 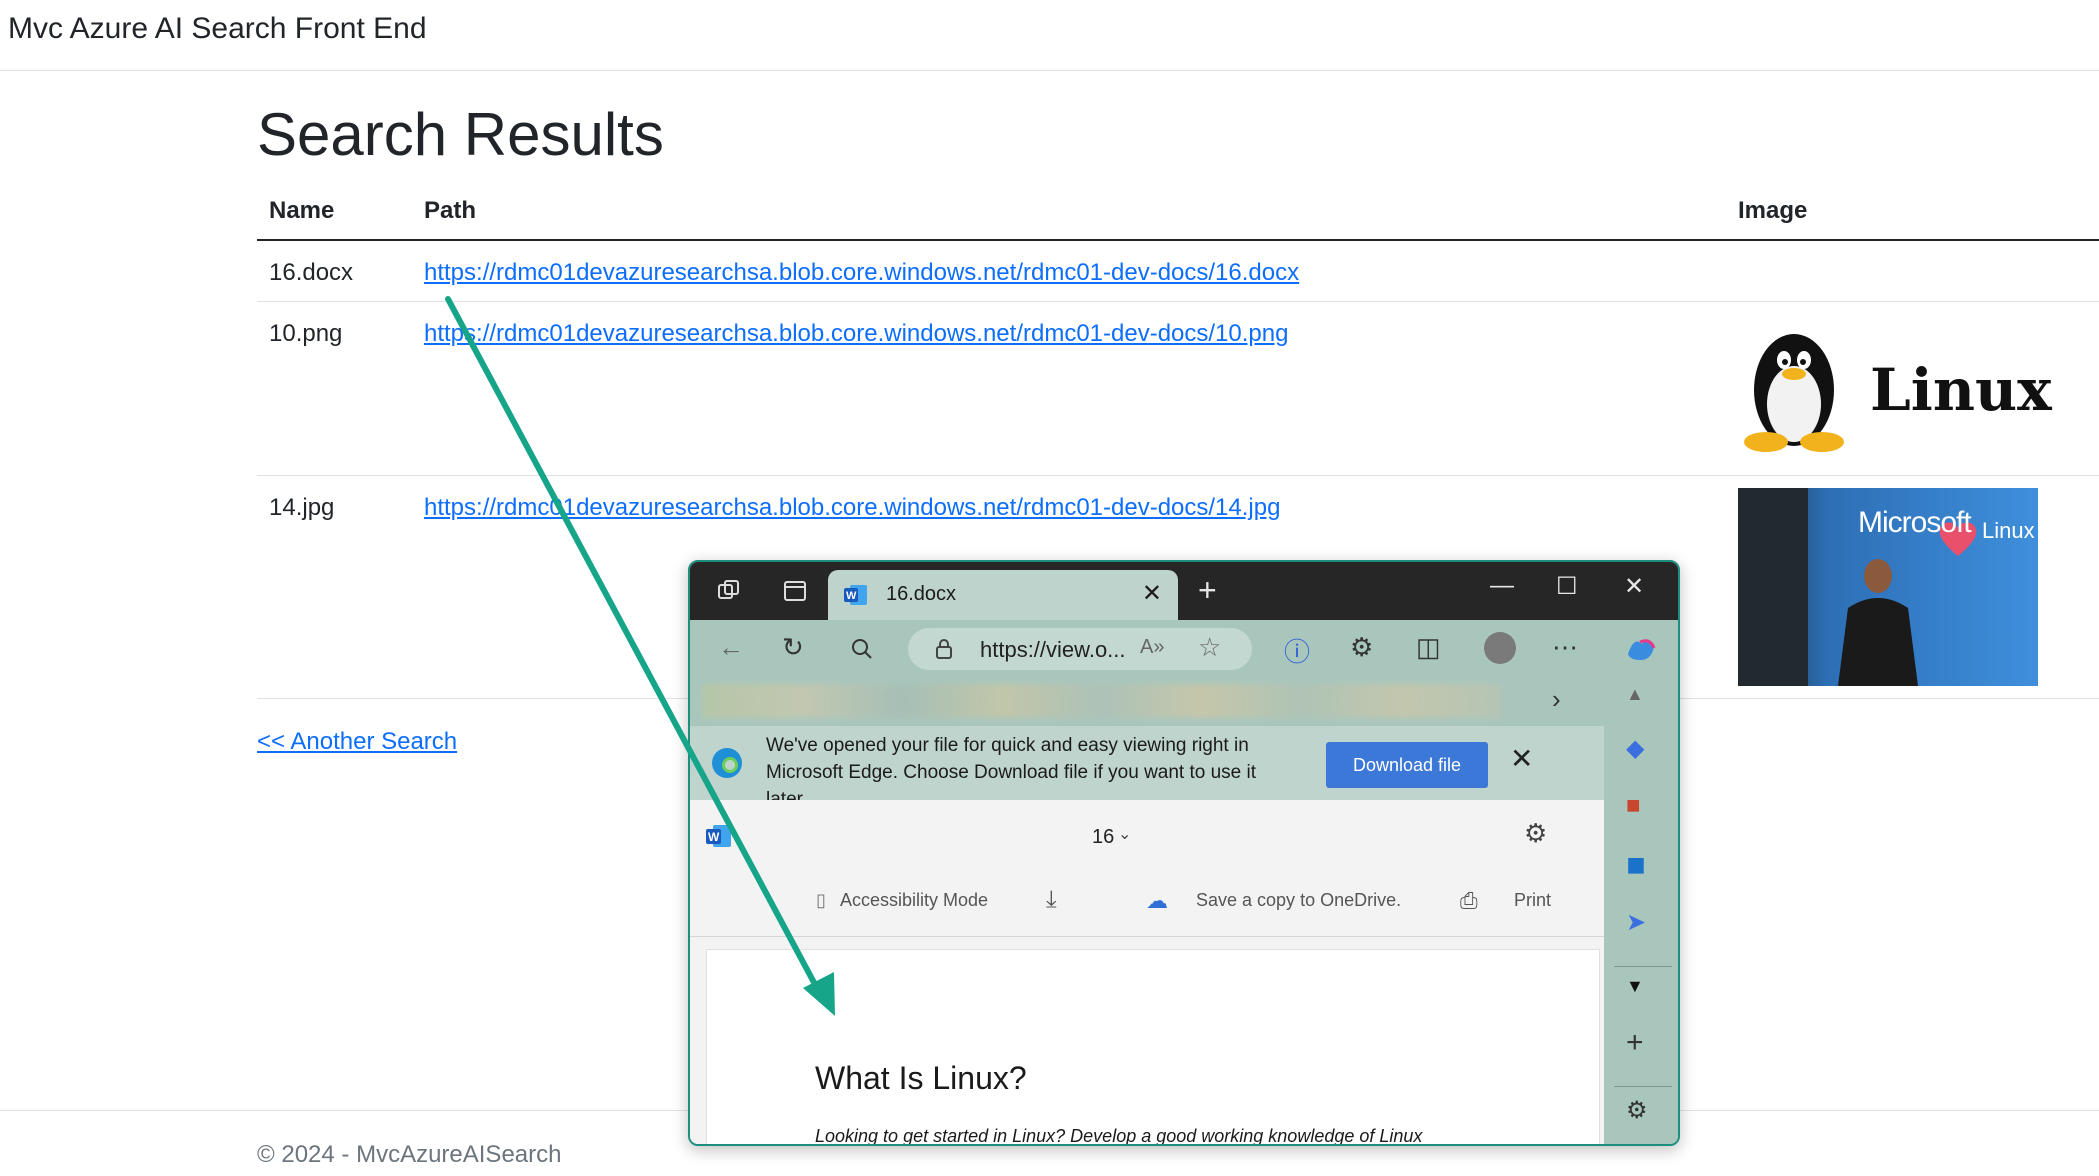 What do you see at coordinates (914, 900) in the screenshot?
I see `accessibility-mode-button: Accessibility Mode` at bounding box center [914, 900].